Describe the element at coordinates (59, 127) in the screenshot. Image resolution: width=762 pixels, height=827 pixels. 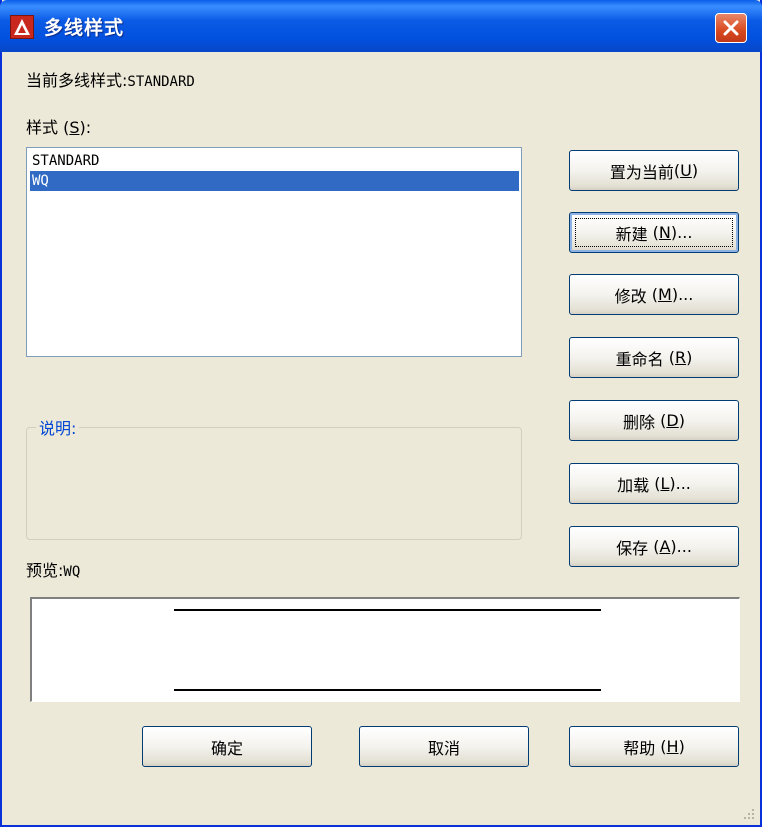
I see `styles-label: 样式 (S):` at that location.